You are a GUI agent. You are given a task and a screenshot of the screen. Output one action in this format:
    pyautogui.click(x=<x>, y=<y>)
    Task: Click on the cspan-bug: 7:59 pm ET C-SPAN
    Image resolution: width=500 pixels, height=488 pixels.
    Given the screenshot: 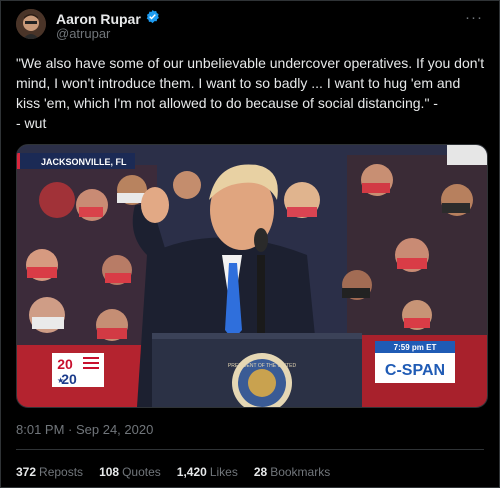 What is the action you would take?
    pyautogui.click(x=415, y=362)
    